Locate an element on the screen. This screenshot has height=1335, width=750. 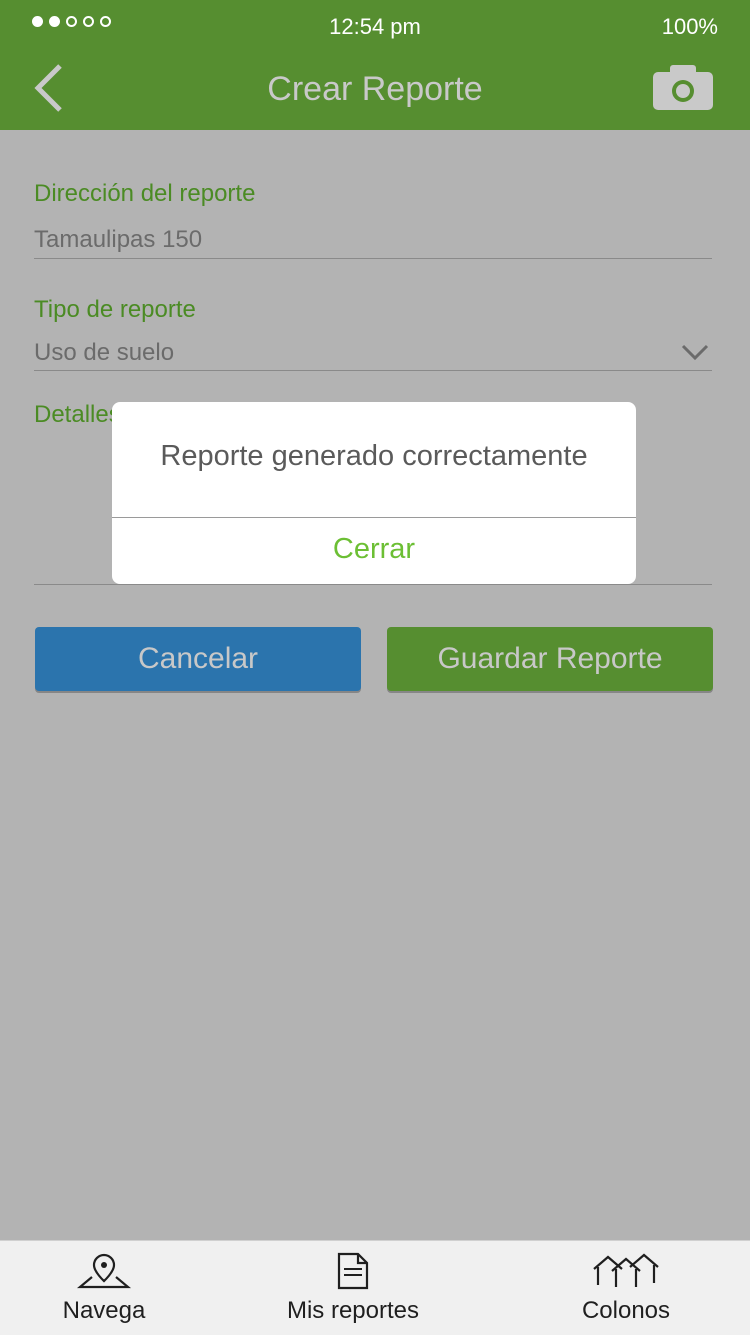
status-bar: 12:54 pm 100% is located at coordinates (375, 26).